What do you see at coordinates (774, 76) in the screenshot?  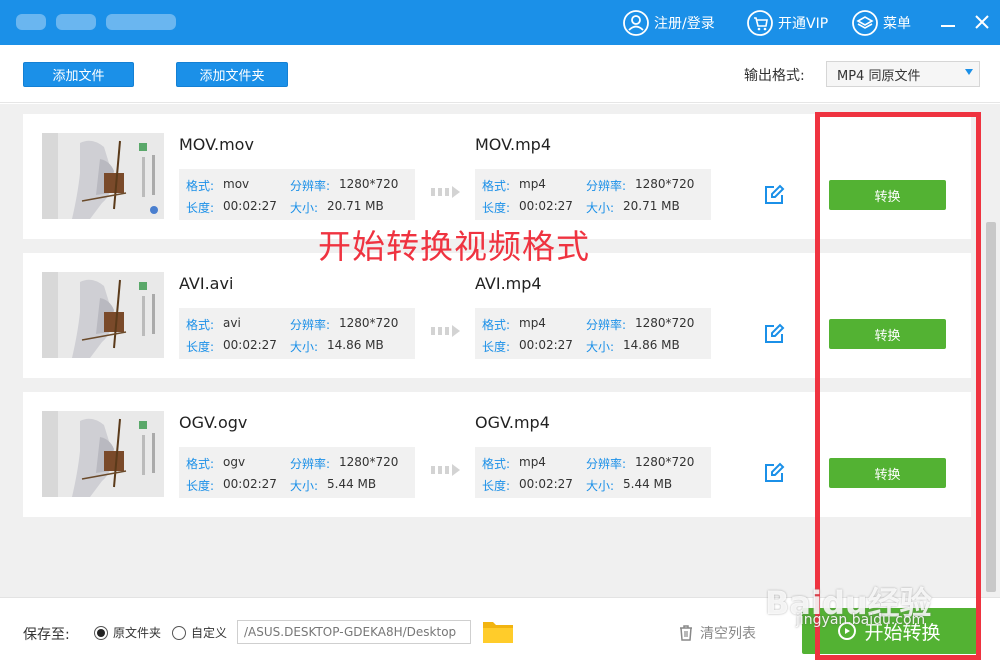 I see `output-format-label: 输出格式:` at bounding box center [774, 76].